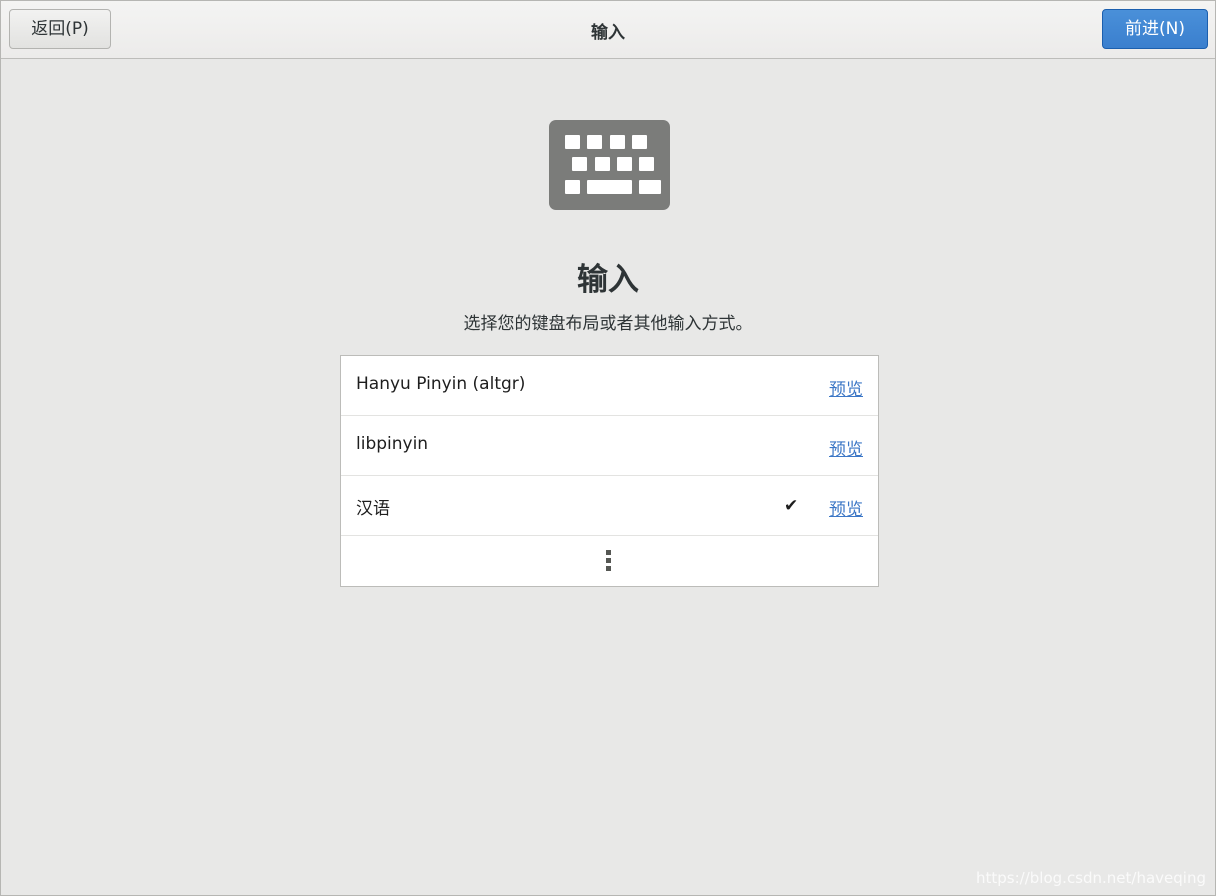 This screenshot has height=896, width=1216. What do you see at coordinates (1155, 29) in the screenshot?
I see `next-button: 前进(N)` at bounding box center [1155, 29].